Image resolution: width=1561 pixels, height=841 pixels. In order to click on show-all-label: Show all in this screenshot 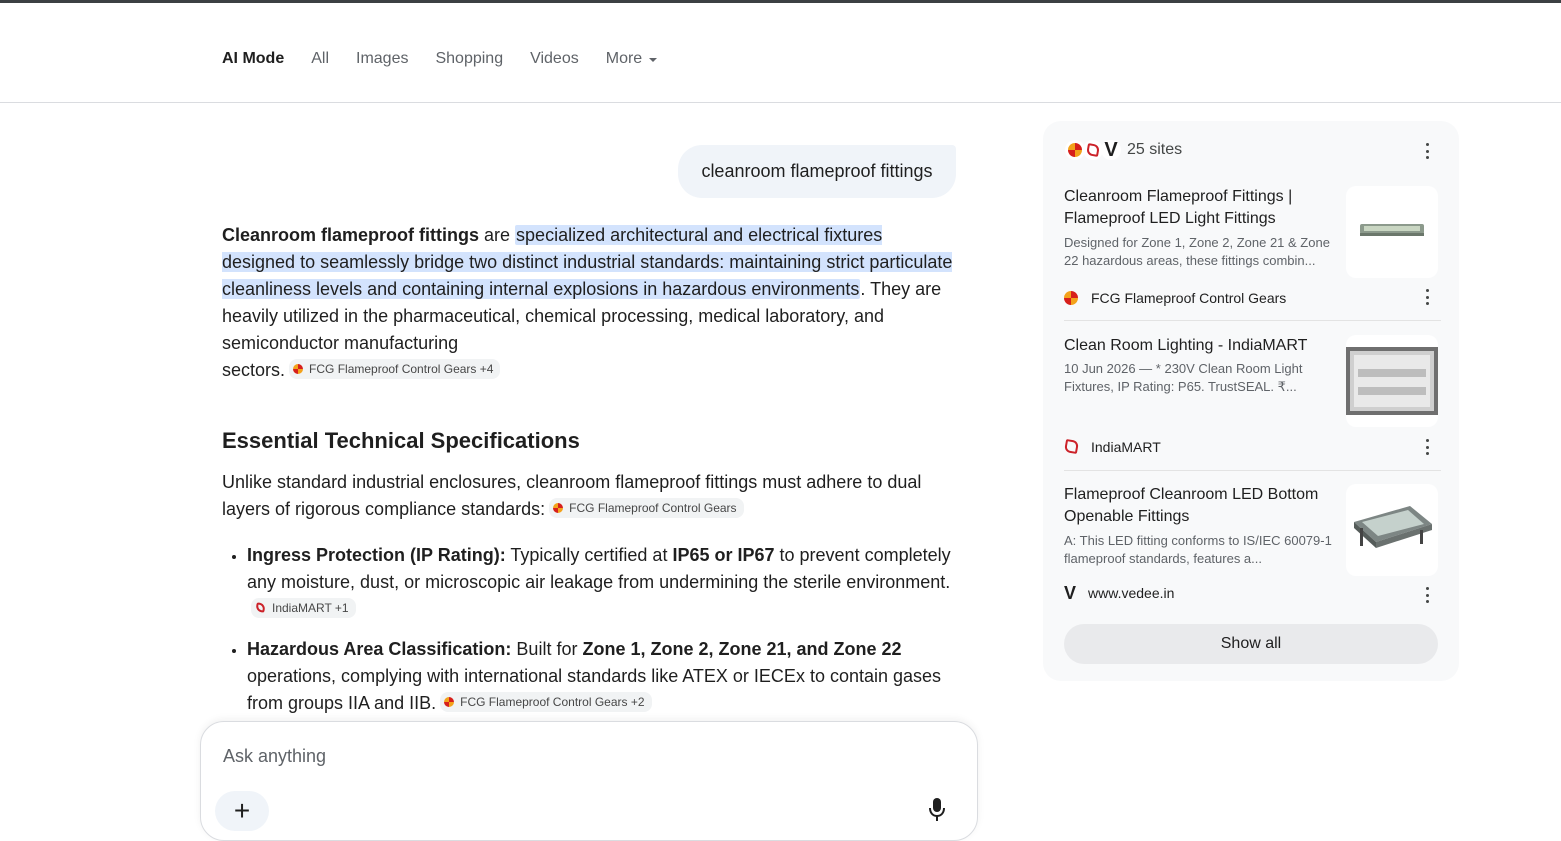, I will do `click(1251, 643)`.